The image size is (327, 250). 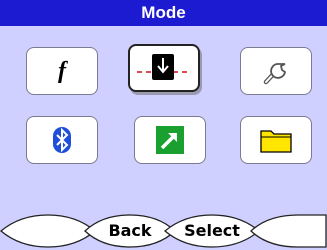 I want to click on export-mode-button, so click(x=170, y=140).